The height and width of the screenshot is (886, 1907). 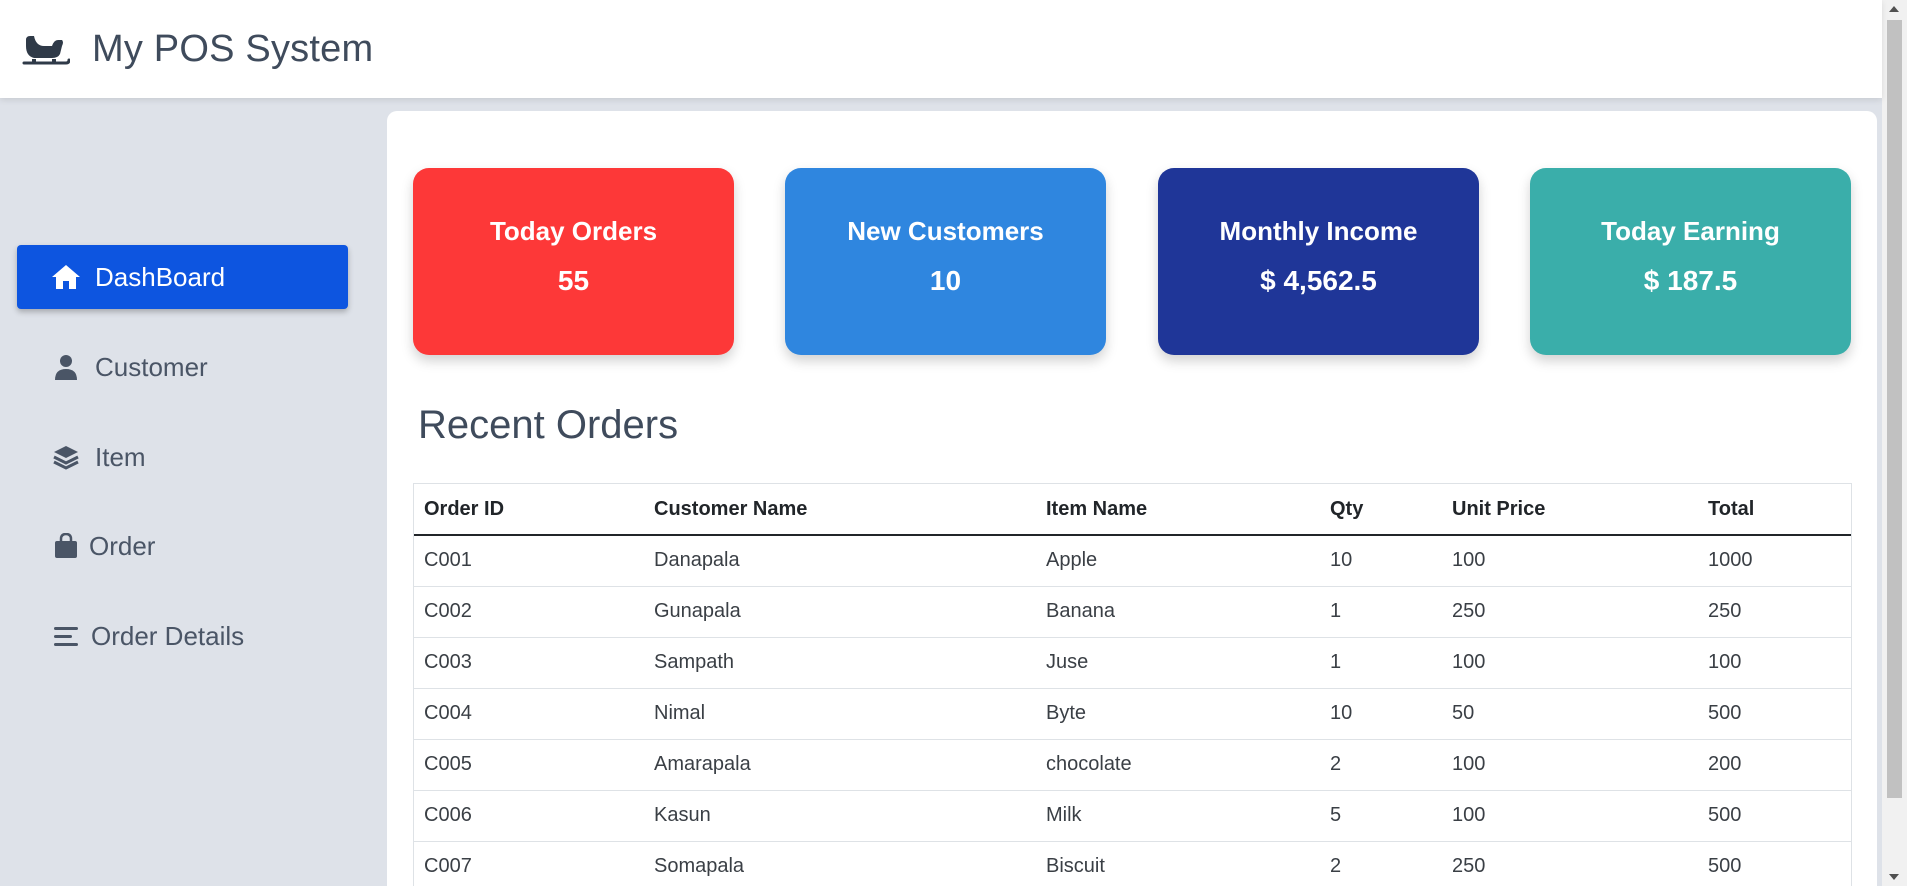 I want to click on table-row: C001 Danapala Apple 10 100 1000, so click(x=1132, y=561).